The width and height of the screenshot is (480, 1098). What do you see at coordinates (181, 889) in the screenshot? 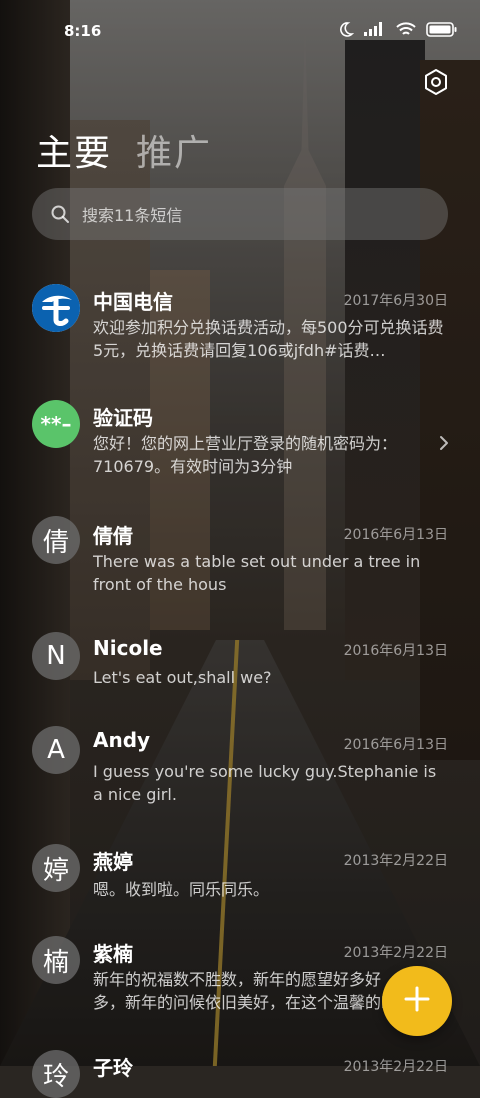
I see `conversation-preview: 嗯。收到啦。同乐同乐。` at bounding box center [181, 889].